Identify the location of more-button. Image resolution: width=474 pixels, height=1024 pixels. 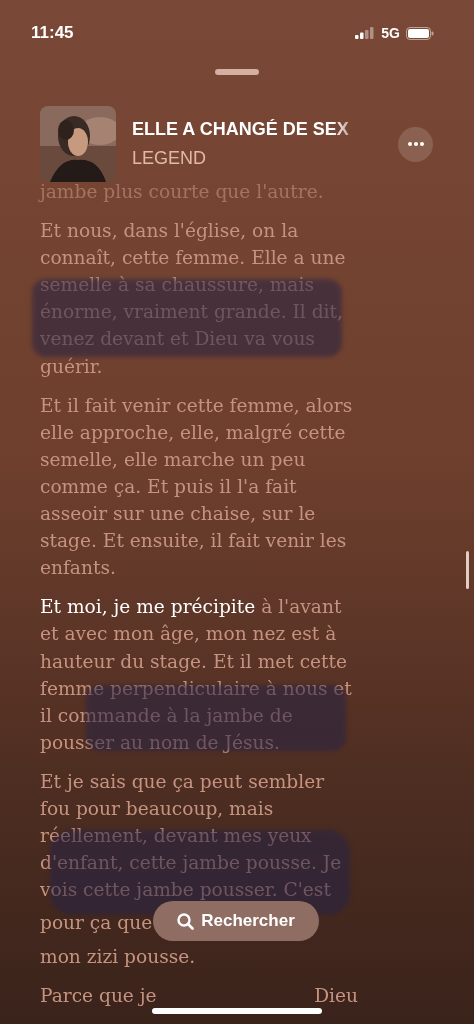
(415, 144).